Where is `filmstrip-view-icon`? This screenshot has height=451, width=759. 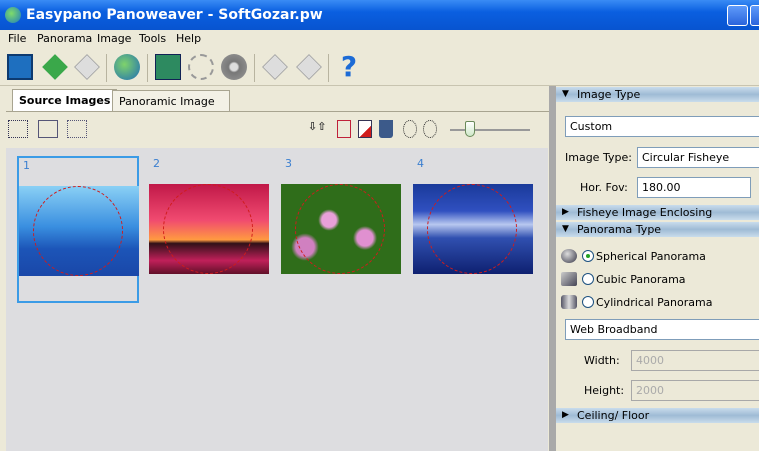 filmstrip-view-icon is located at coordinates (48, 129).